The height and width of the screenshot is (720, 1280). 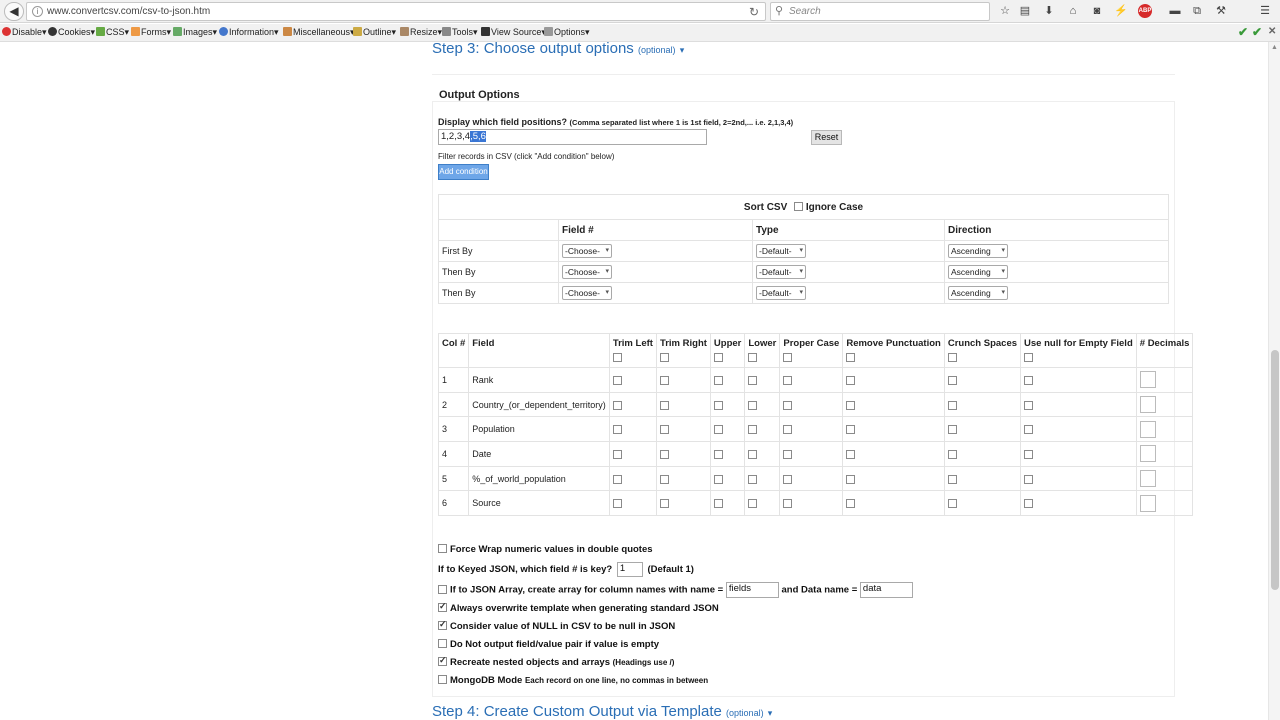 I want to click on home-icon: ⌂, so click(x=1073, y=11).